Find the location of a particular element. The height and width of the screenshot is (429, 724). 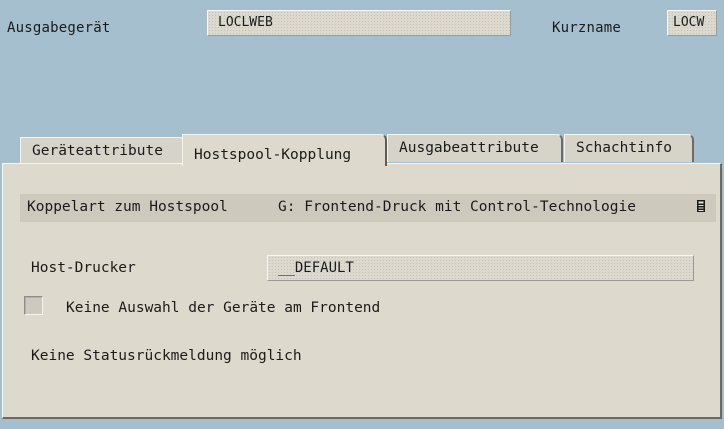

status-note: Keine Statusrückmeldung möglich is located at coordinates (166, 356).